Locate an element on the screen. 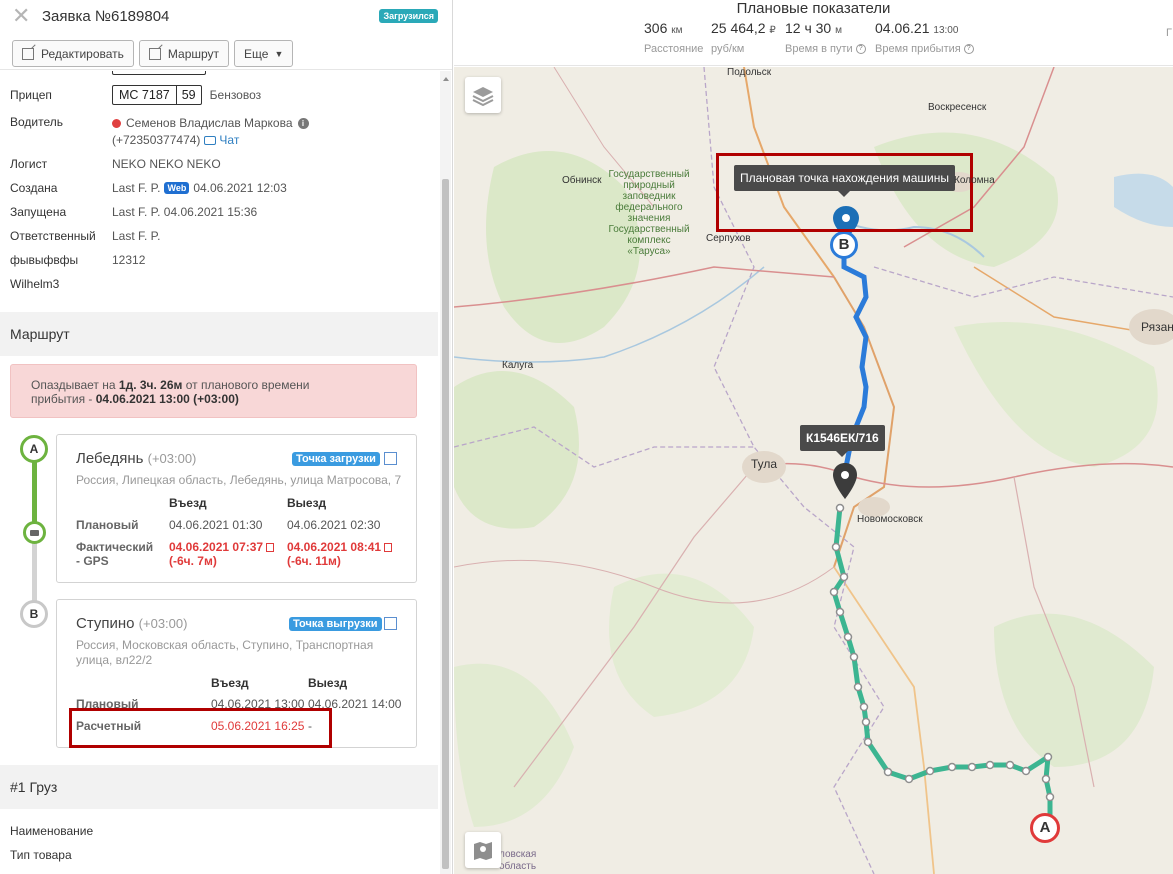  col-exit-a: Выезд is located at coordinates (307, 503).